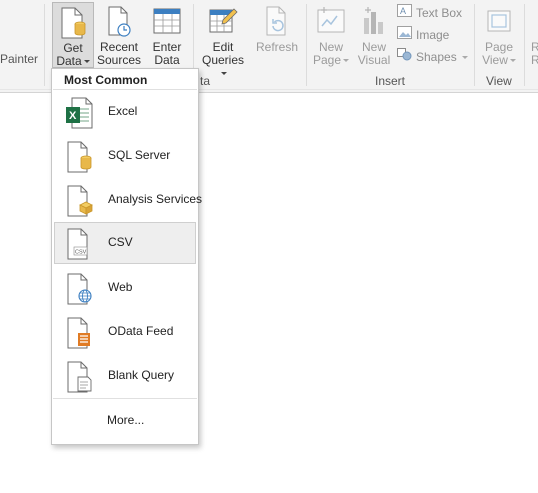 The height and width of the screenshot is (493, 538). What do you see at coordinates (79, 245) in the screenshot?
I see `csv-icon: CSV` at bounding box center [79, 245].